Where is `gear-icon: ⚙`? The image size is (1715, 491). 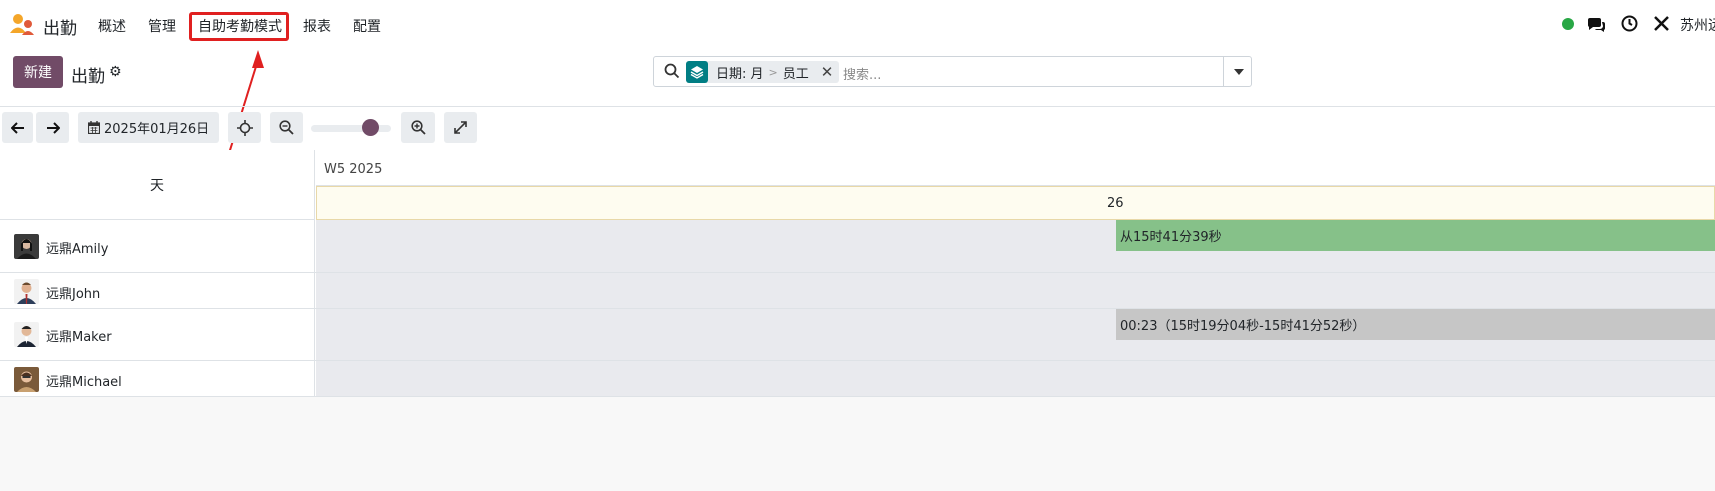
gear-icon: ⚙ is located at coordinates (115, 72).